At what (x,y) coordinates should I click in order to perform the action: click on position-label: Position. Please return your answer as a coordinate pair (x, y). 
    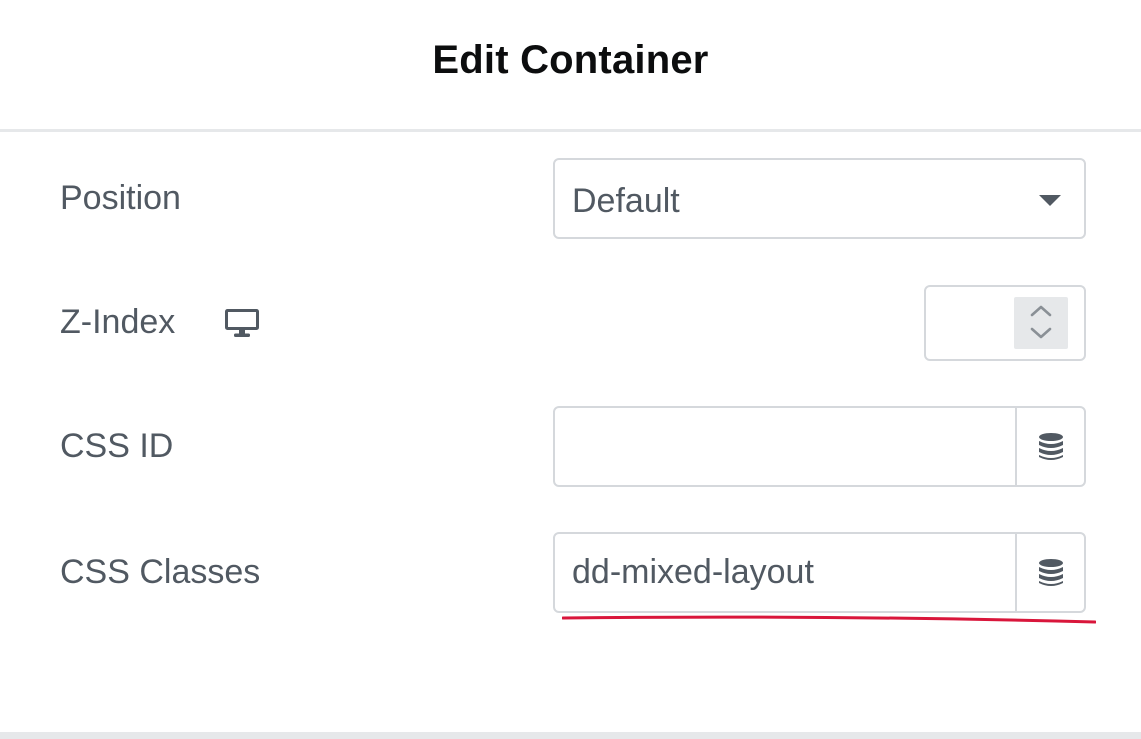
    Looking at the image, I should click on (120, 198).